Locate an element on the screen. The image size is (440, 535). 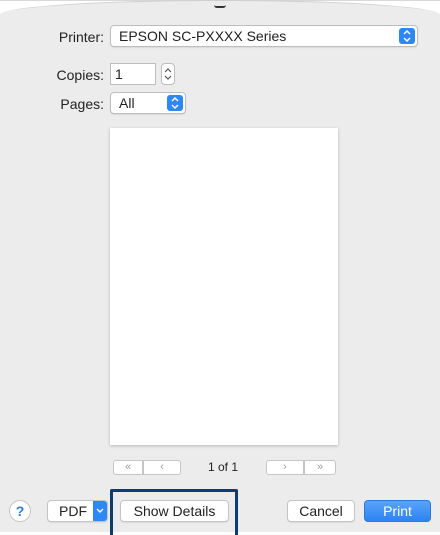
next-page-button: › is located at coordinates (285, 467).